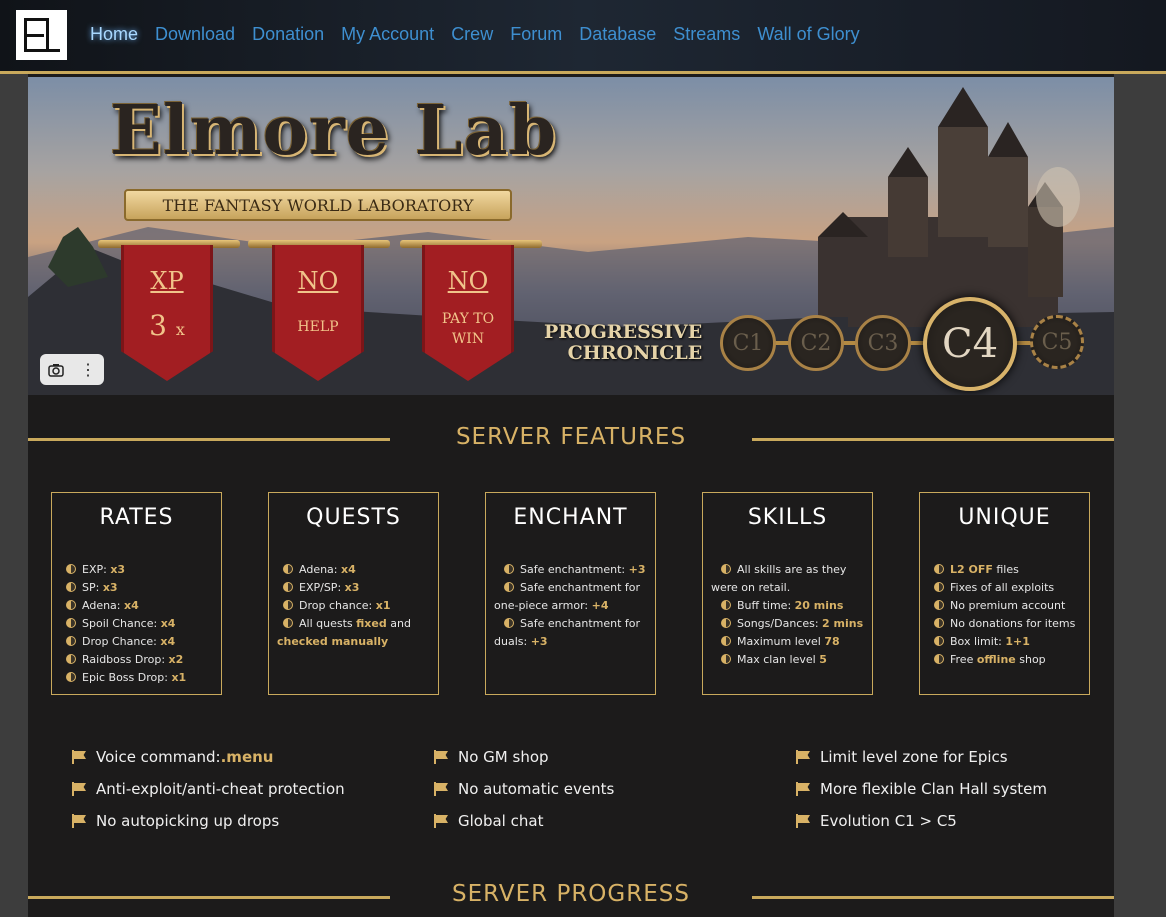 The height and width of the screenshot is (917, 1166). What do you see at coordinates (14, 458) in the screenshot?
I see `left-gutter` at bounding box center [14, 458].